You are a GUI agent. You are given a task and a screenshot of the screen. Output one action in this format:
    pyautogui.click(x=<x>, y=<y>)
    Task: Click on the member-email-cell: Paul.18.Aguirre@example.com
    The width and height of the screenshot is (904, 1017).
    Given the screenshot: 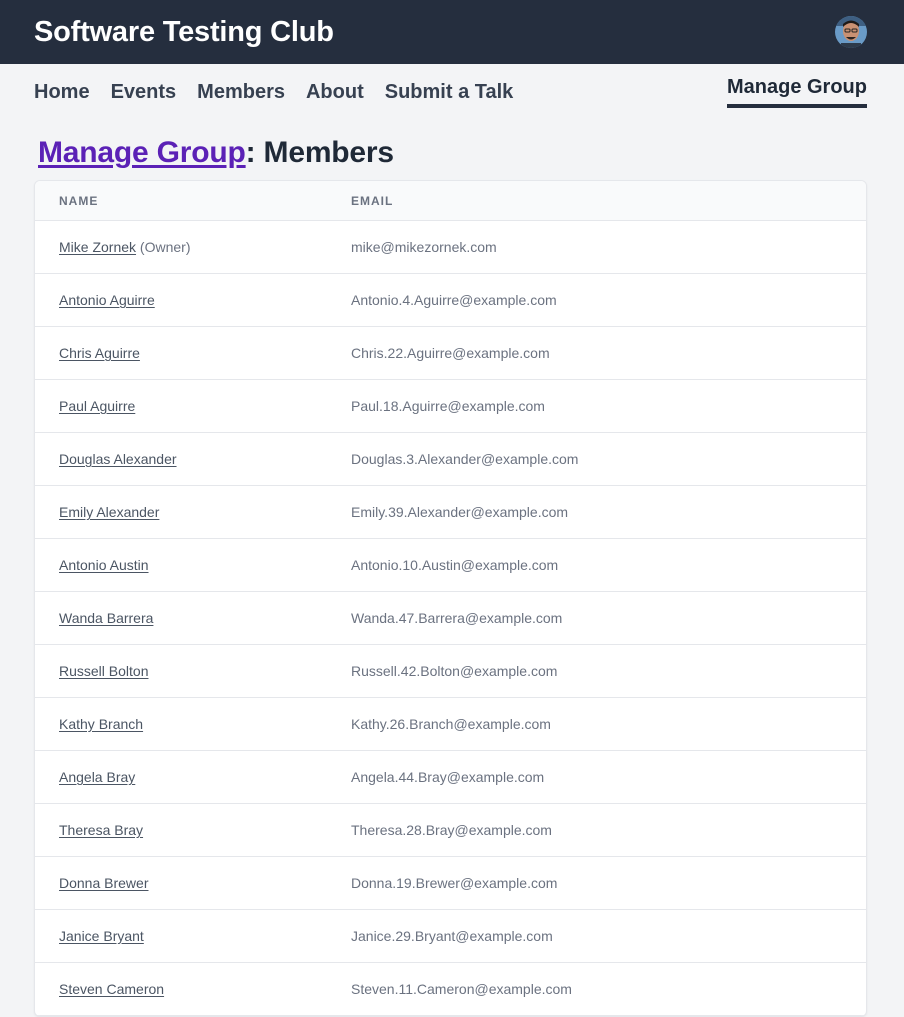 What is the action you would take?
    pyautogui.click(x=448, y=406)
    